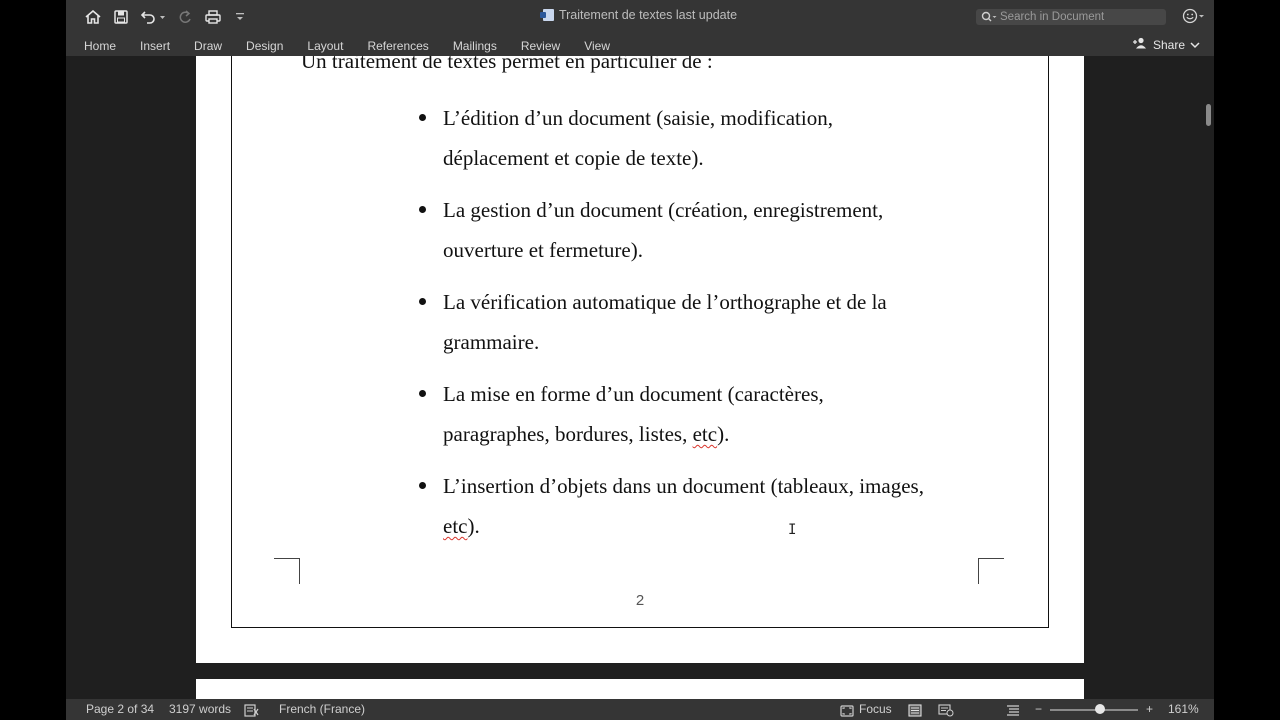 The height and width of the screenshot is (720, 1280). I want to click on zoom-in-button: +, so click(1149, 709).